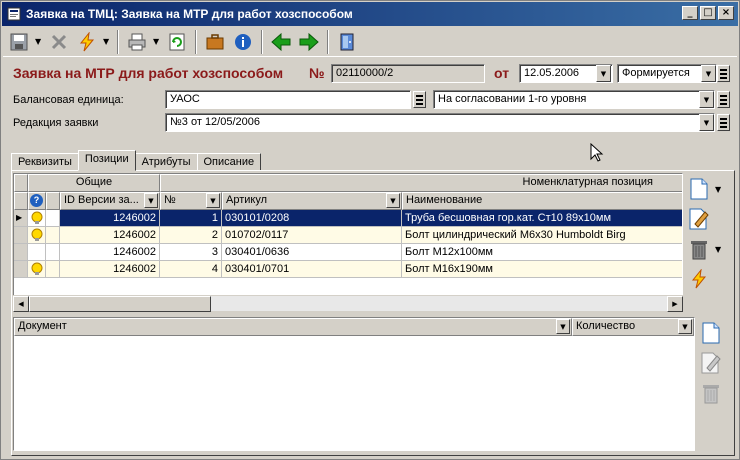 This screenshot has height=460, width=740. I want to click on trash-dropdown-icon: ▼, so click(719, 249).